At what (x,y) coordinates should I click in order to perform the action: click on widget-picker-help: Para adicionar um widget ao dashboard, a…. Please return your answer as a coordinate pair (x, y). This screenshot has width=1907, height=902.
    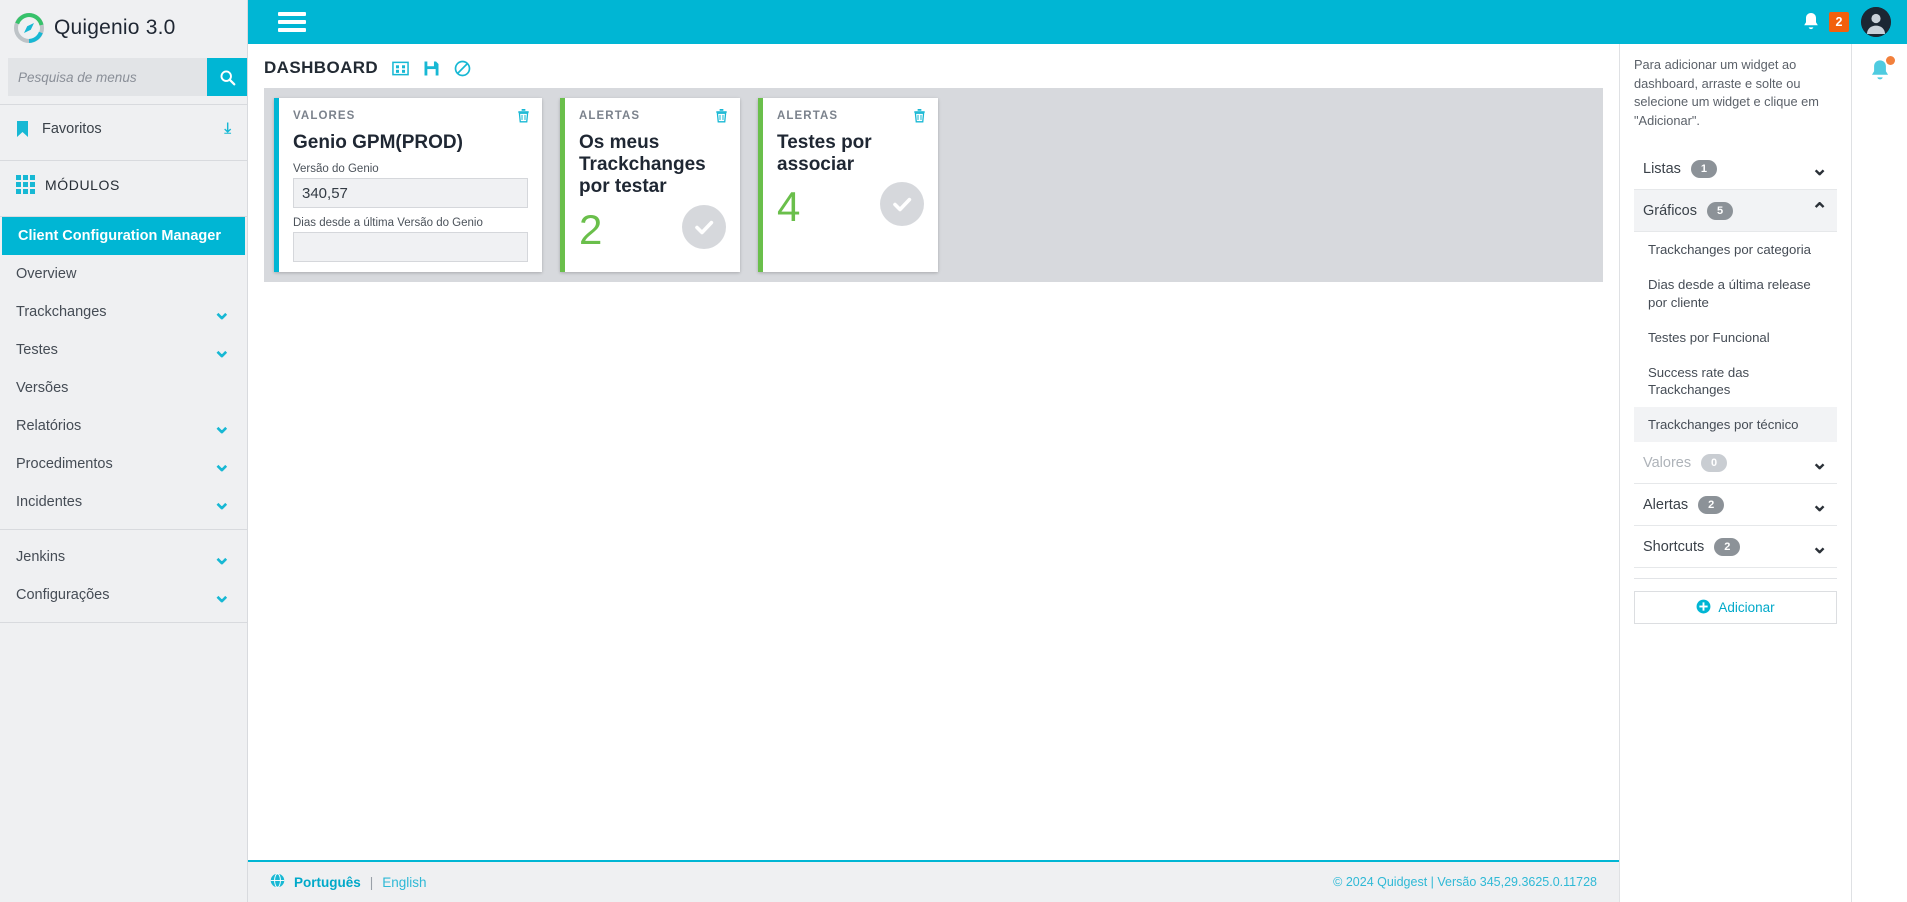
    Looking at the image, I should click on (1726, 92).